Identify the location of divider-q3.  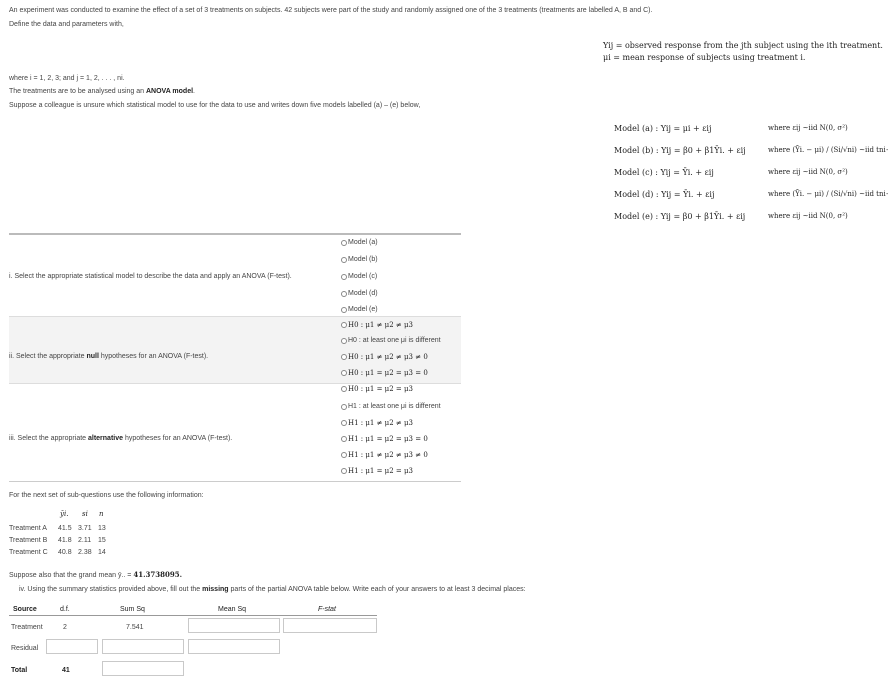
(235, 383).